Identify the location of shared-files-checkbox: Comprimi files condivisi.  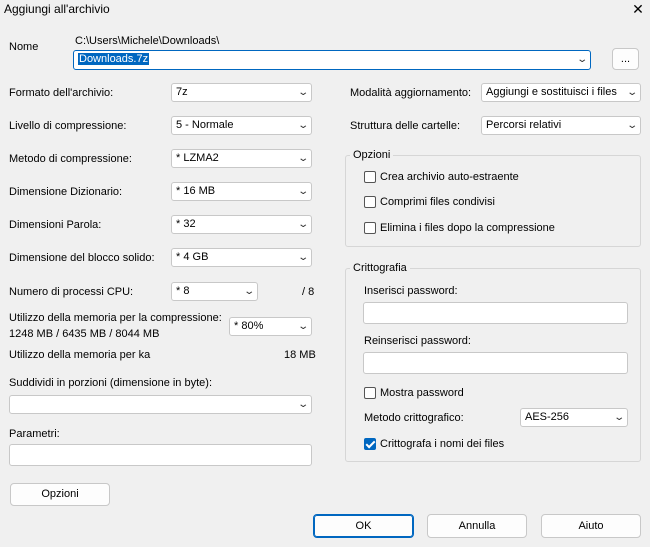
(429, 202).